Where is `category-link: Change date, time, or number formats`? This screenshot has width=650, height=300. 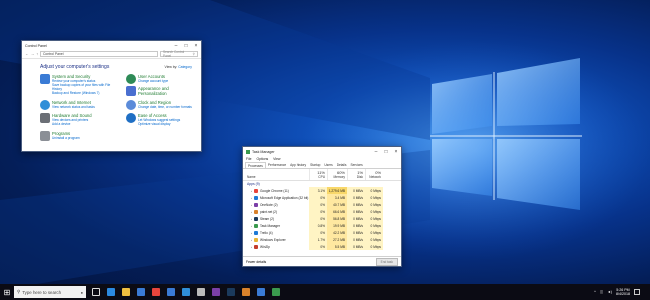
category-link: Change date, time, or number formats is located at coordinates (165, 107).